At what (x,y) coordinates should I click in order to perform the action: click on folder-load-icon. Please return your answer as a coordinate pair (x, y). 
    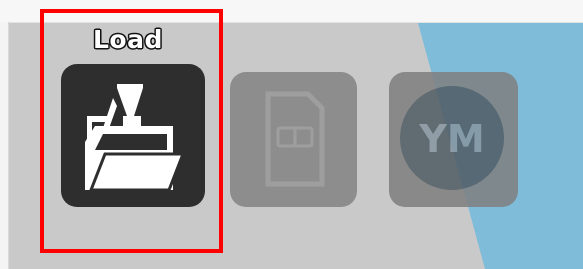
    Looking at the image, I should click on (135, 138).